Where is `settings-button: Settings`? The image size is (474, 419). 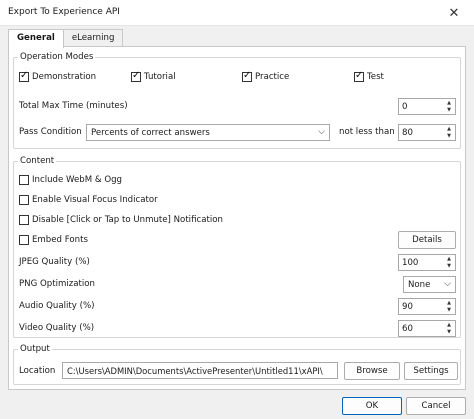 settings-button: Settings is located at coordinates (431, 371).